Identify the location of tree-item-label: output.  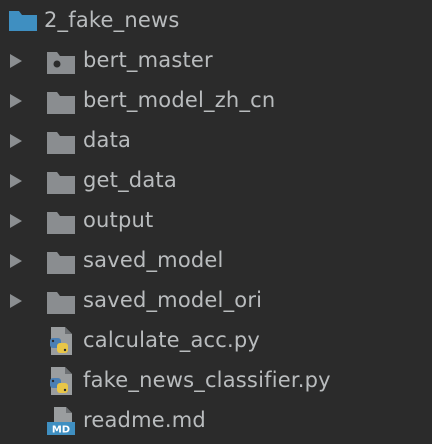
(118, 220).